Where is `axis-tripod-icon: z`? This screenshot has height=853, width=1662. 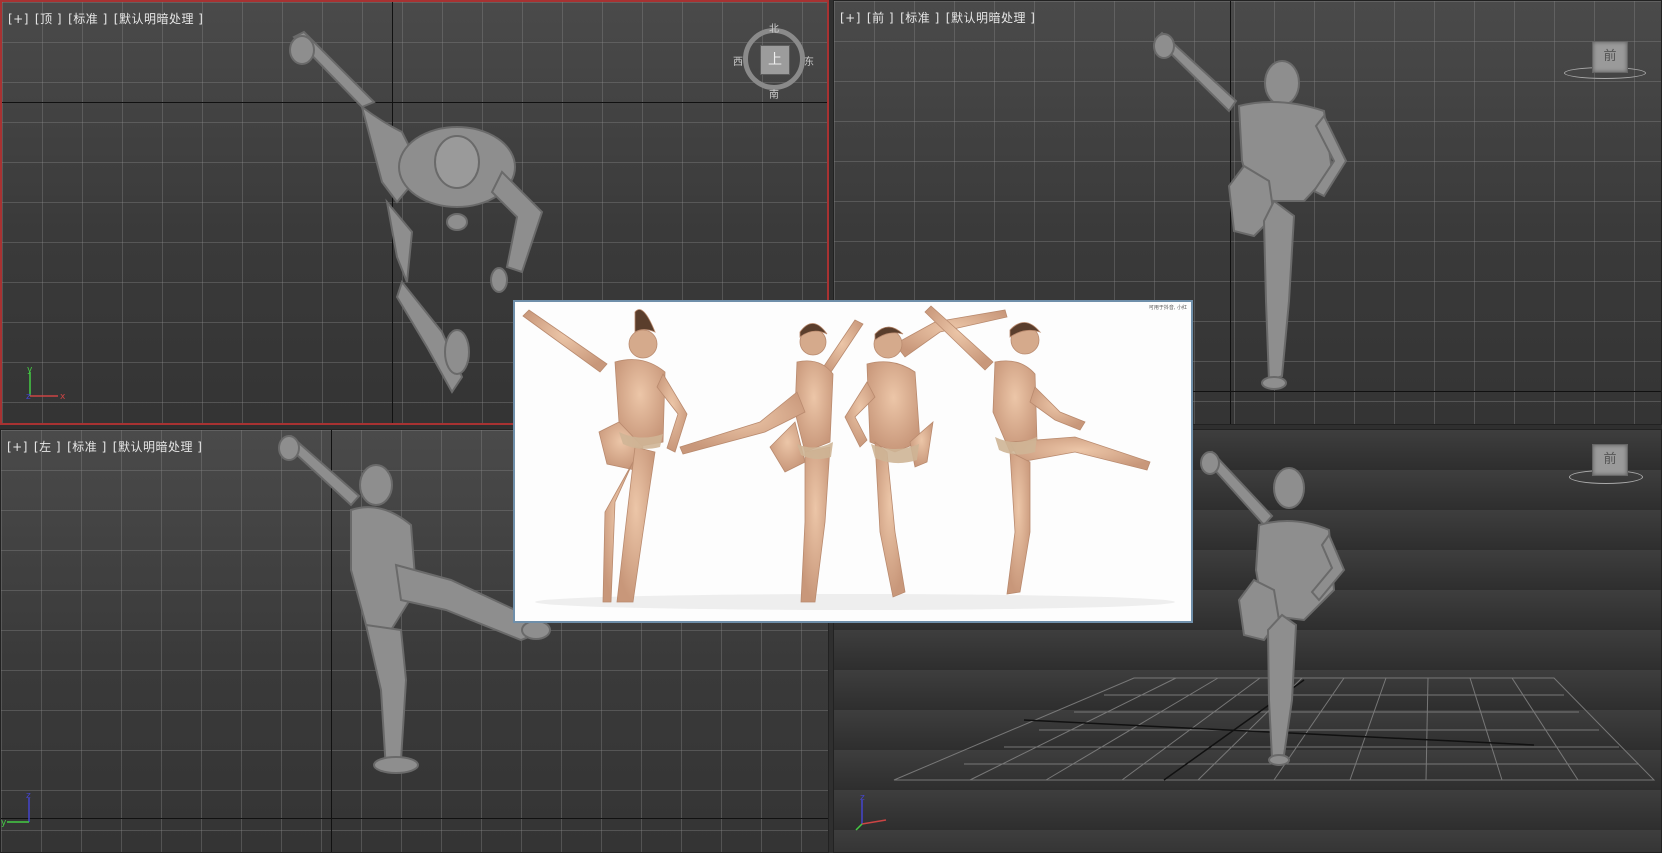
axis-tripod-icon: z is located at coordinates (871, 812).